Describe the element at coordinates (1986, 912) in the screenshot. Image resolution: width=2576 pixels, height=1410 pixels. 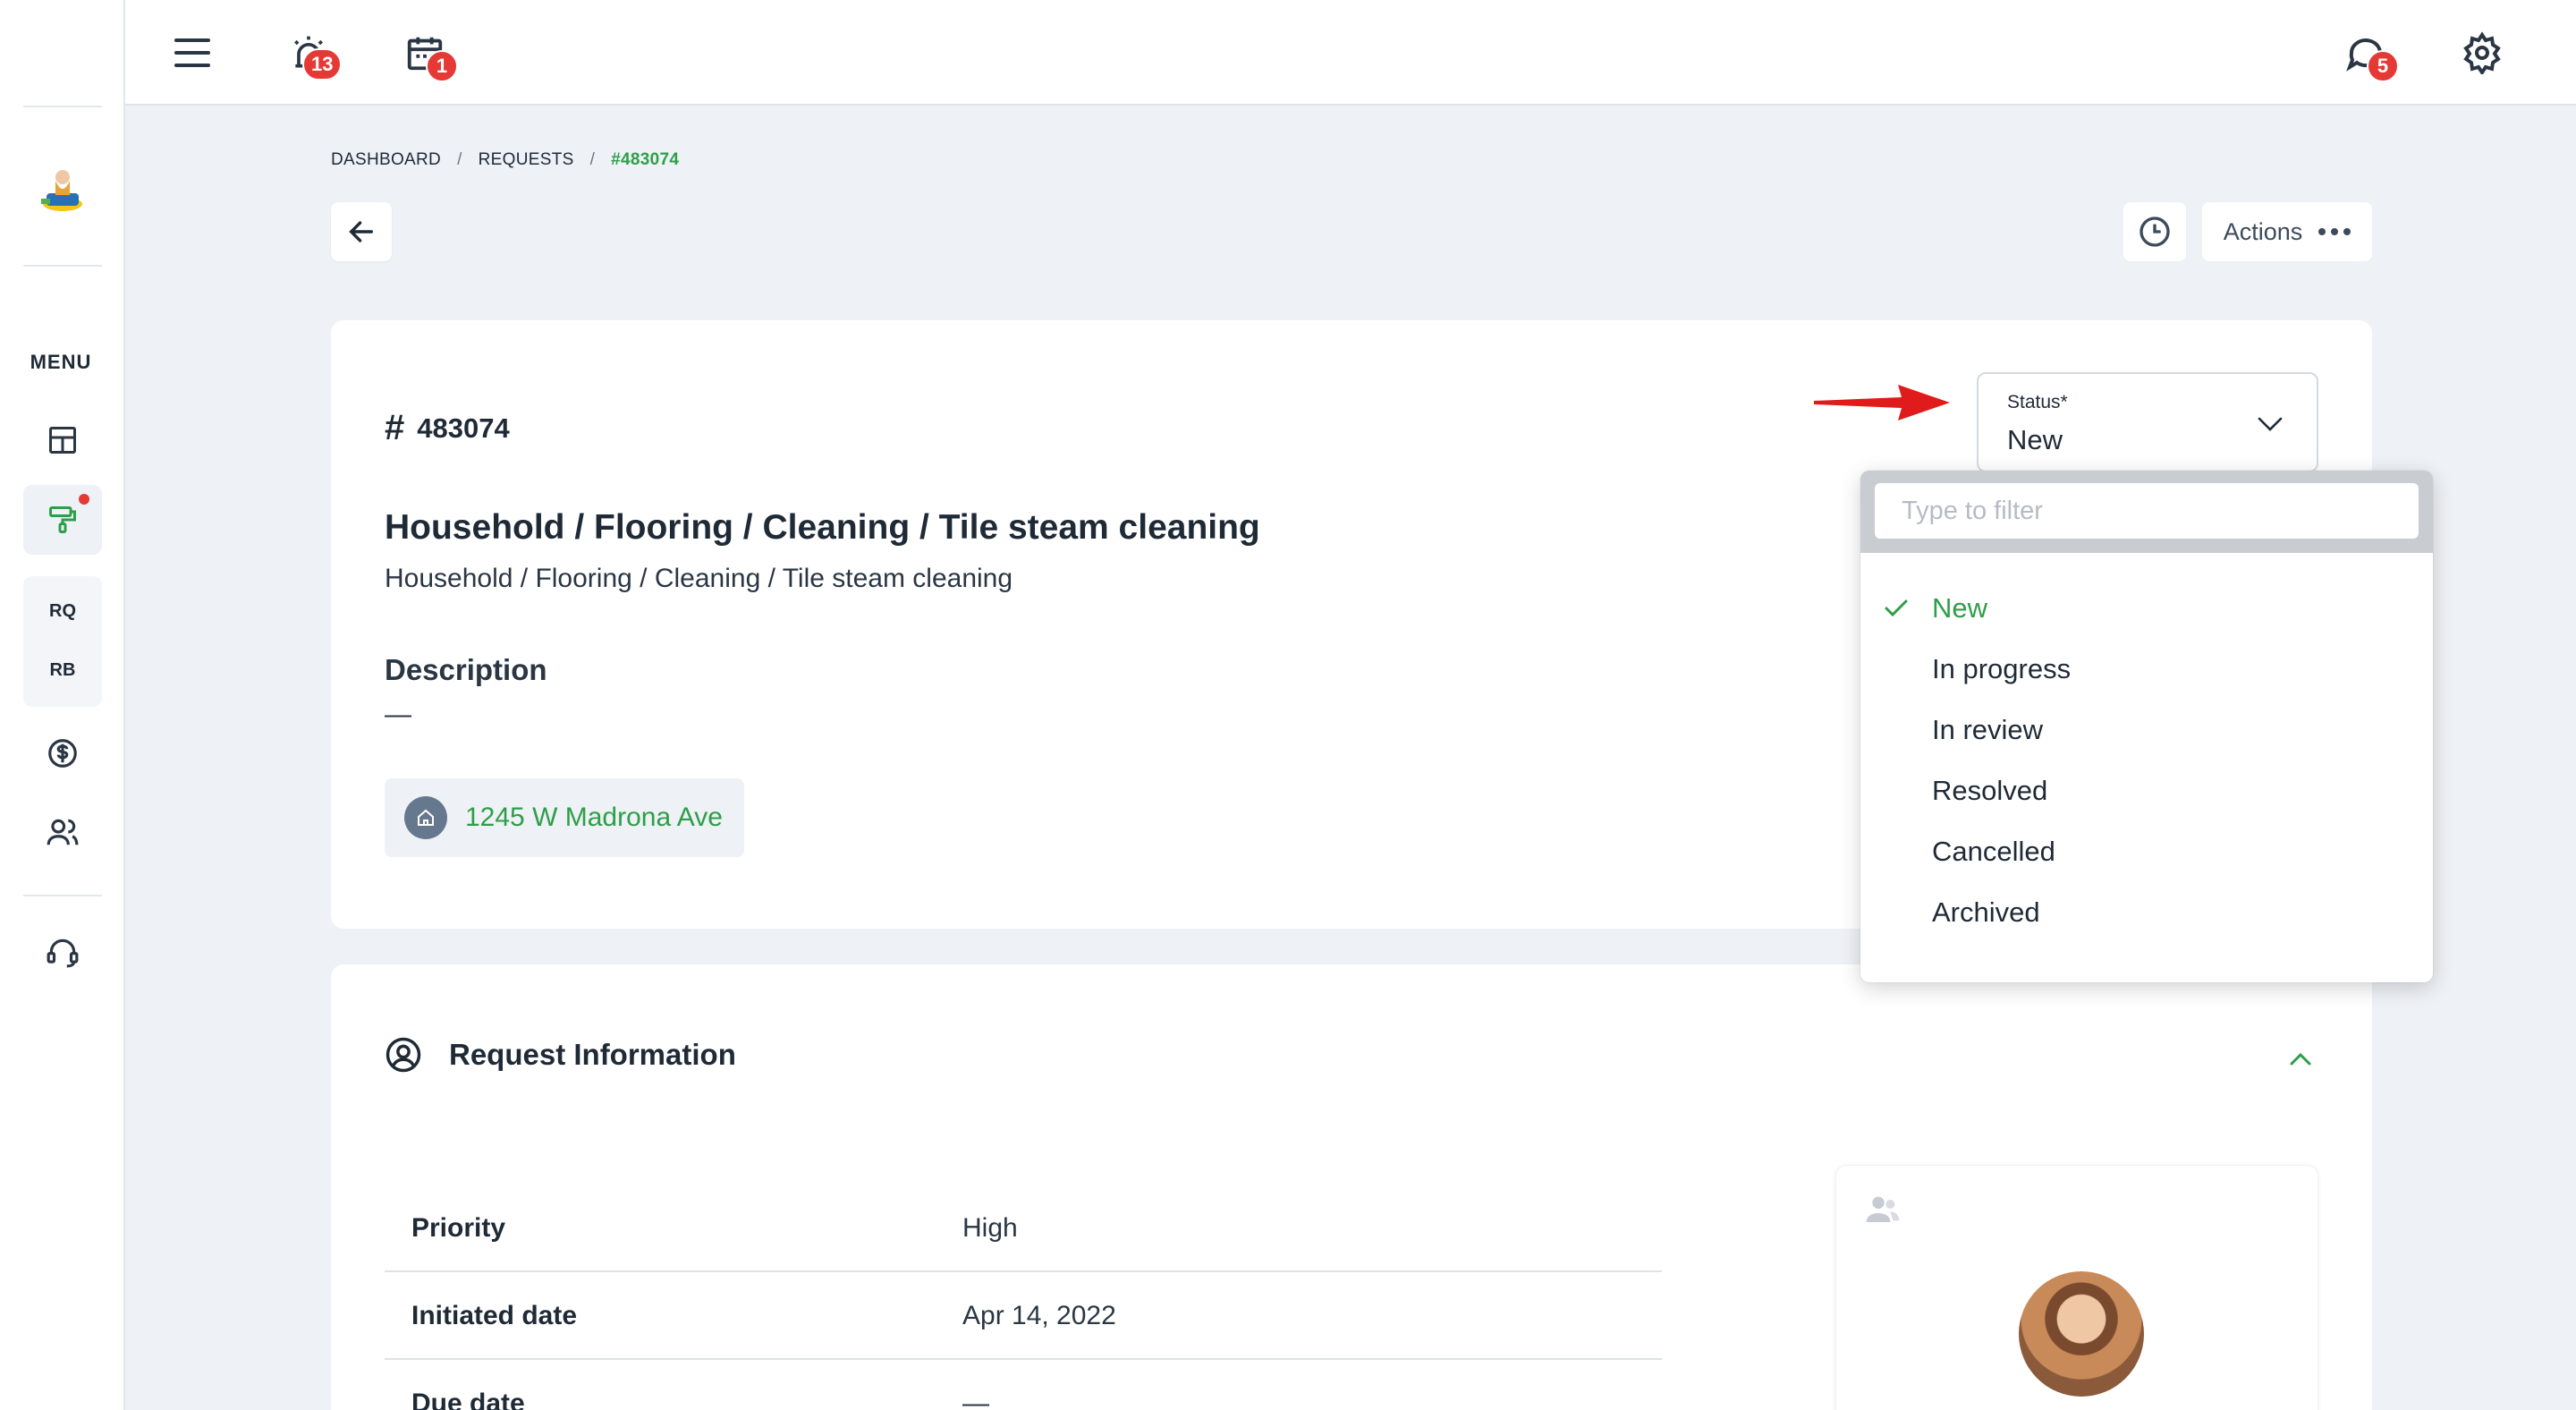
I see `status-option-label: Archived` at that location.